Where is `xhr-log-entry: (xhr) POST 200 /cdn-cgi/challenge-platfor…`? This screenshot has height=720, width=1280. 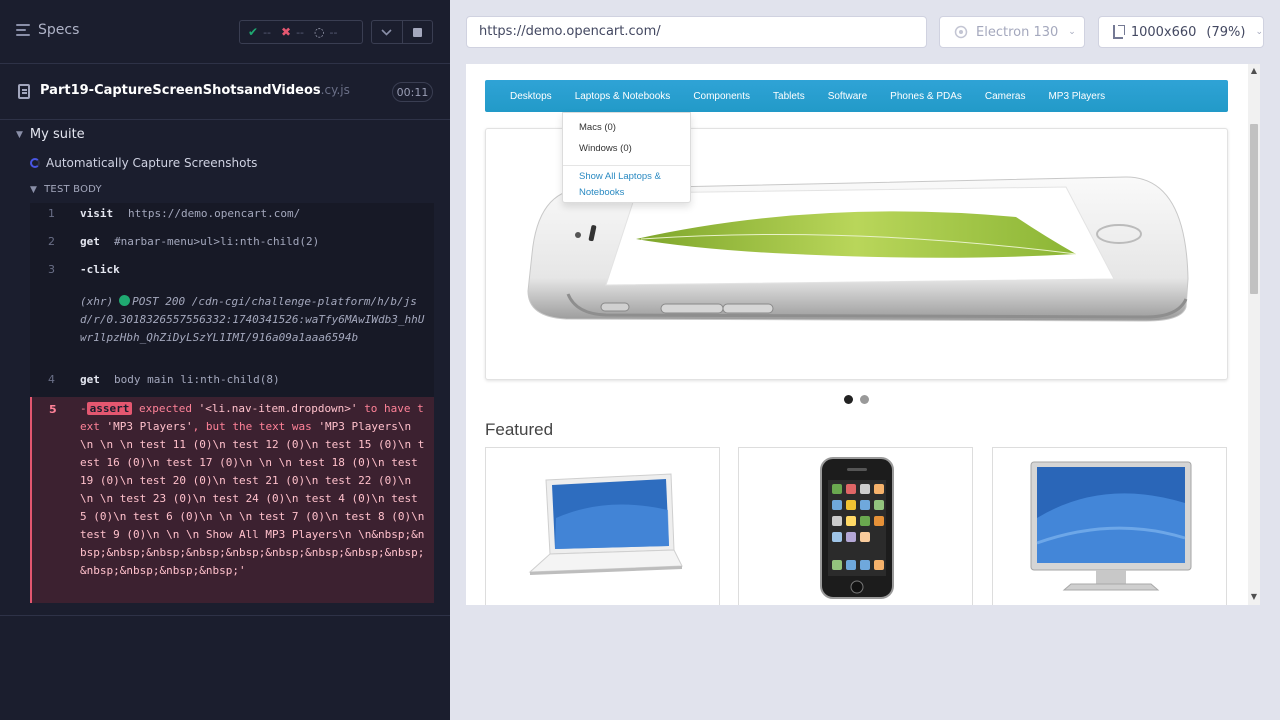 xhr-log-entry: (xhr) POST 200 /cdn-cgi/challenge-platfor… is located at coordinates (255, 320).